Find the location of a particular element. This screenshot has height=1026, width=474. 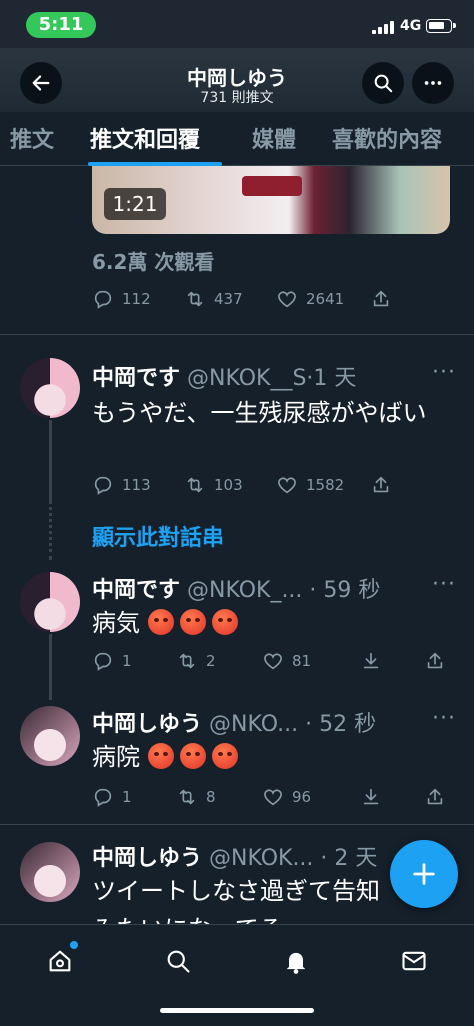

like-count: 96 is located at coordinates (302, 797).